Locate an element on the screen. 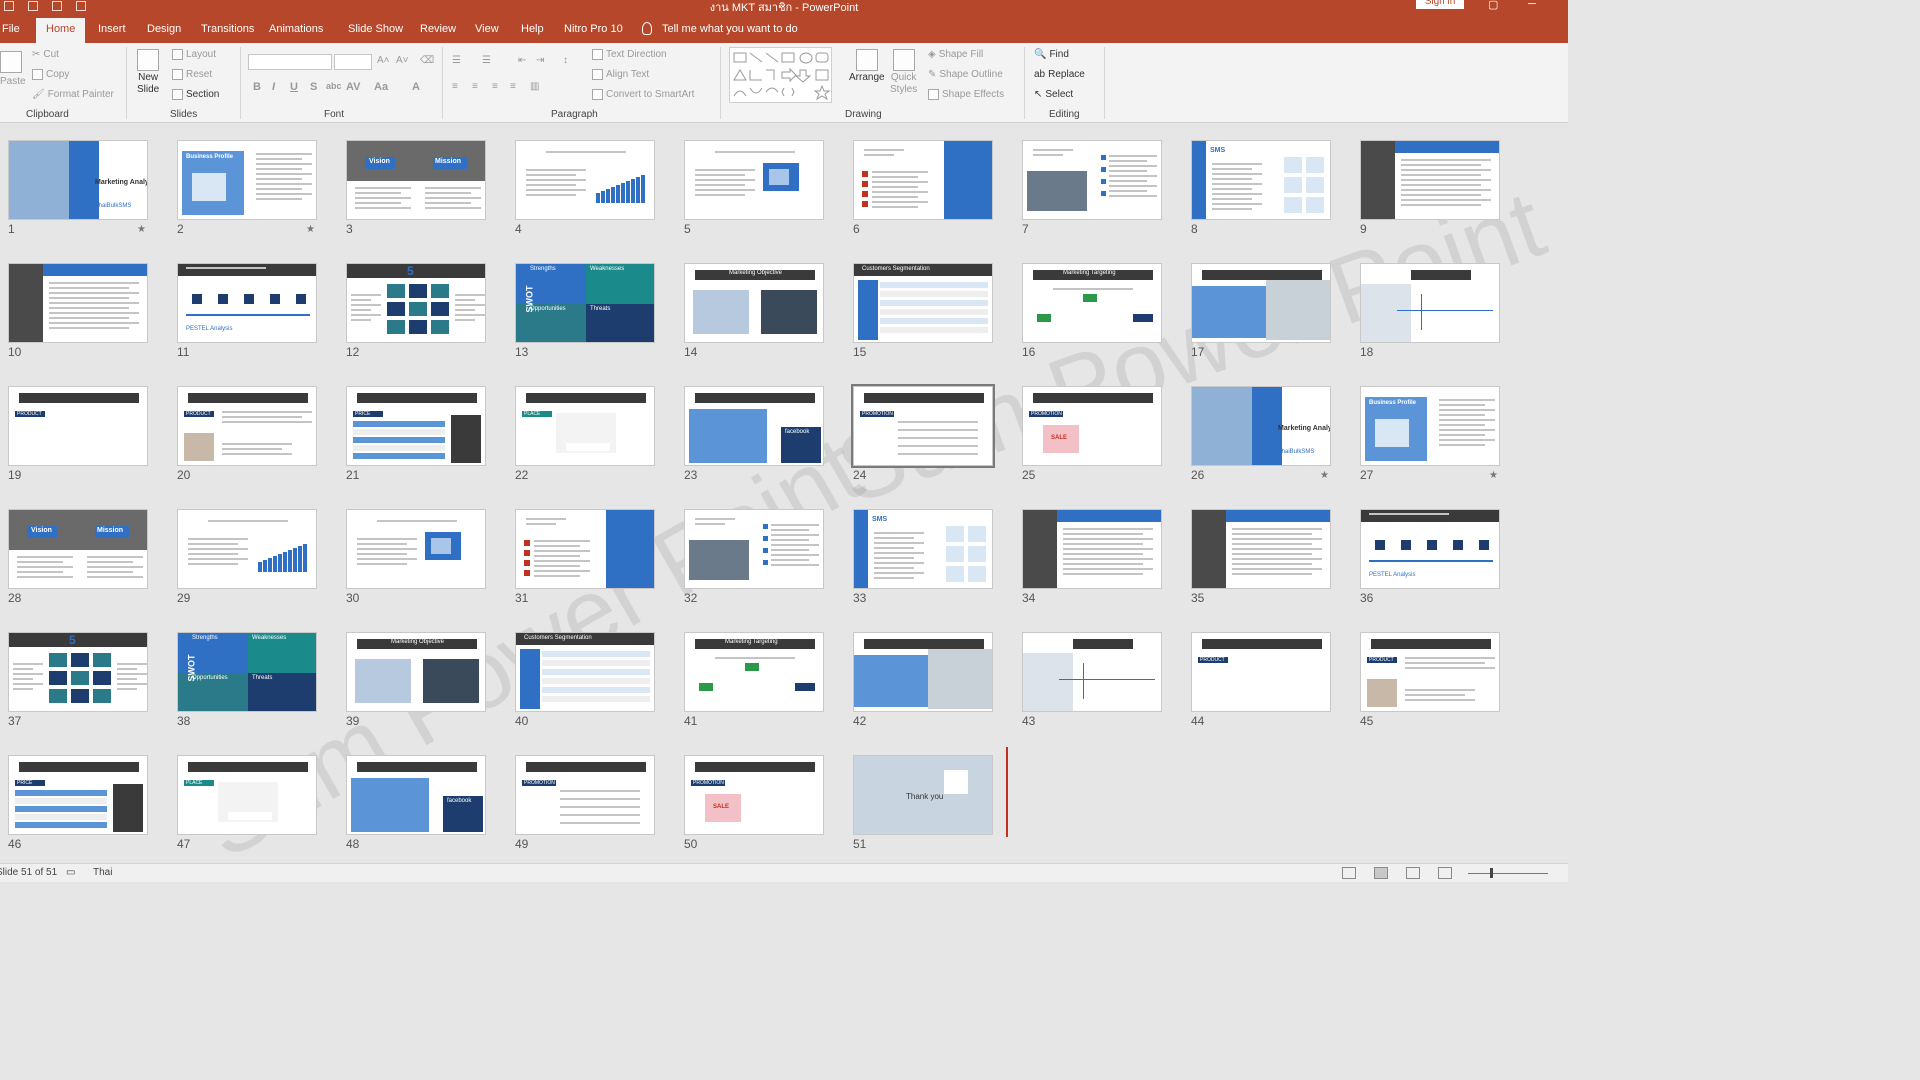 The height and width of the screenshot is (1080, 1920). text-direction-button: Text Direction is located at coordinates (629, 54).